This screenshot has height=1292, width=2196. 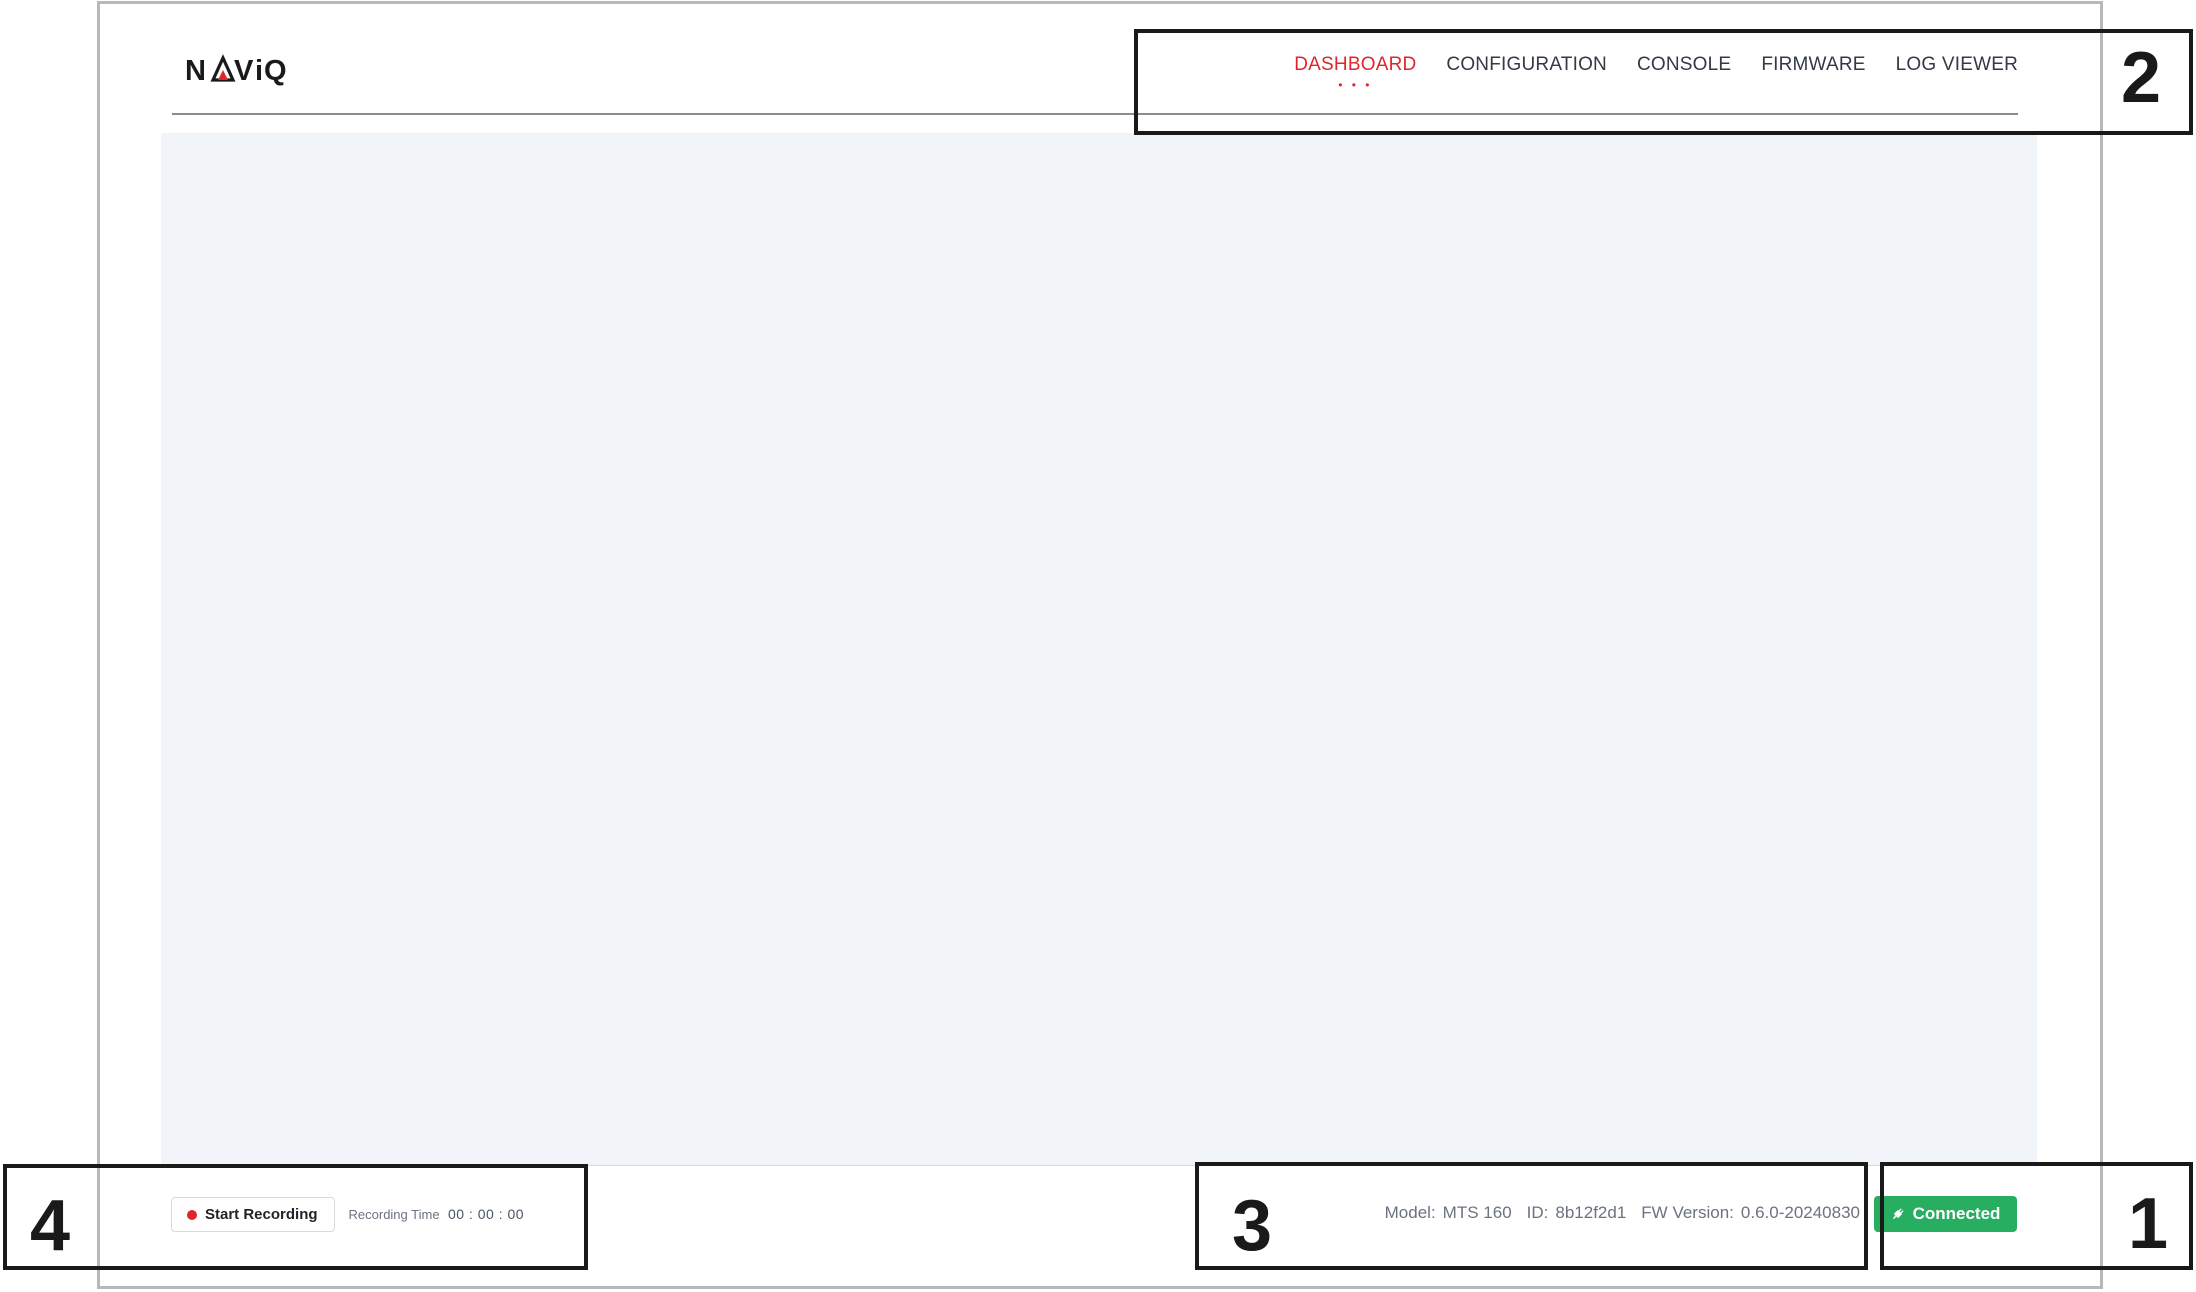 I want to click on svg-text: i, so click(x=259, y=70).